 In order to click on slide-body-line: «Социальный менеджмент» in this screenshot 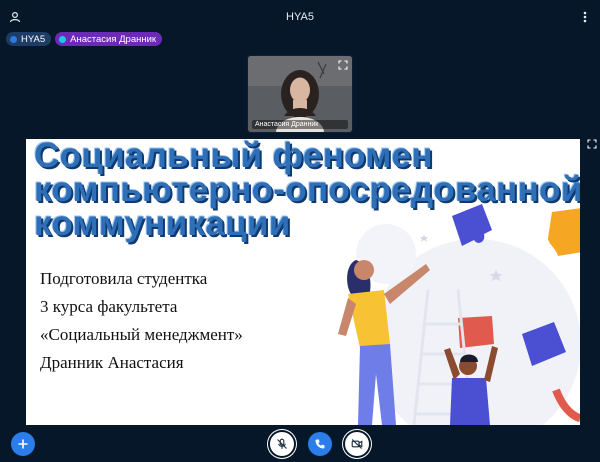, I will do `click(141, 334)`.